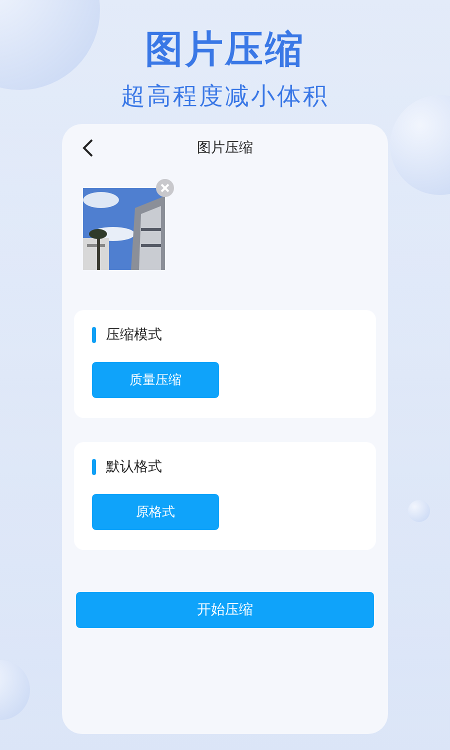  Describe the element at coordinates (225, 610) in the screenshot. I see `start-button: 开始压缩` at that location.